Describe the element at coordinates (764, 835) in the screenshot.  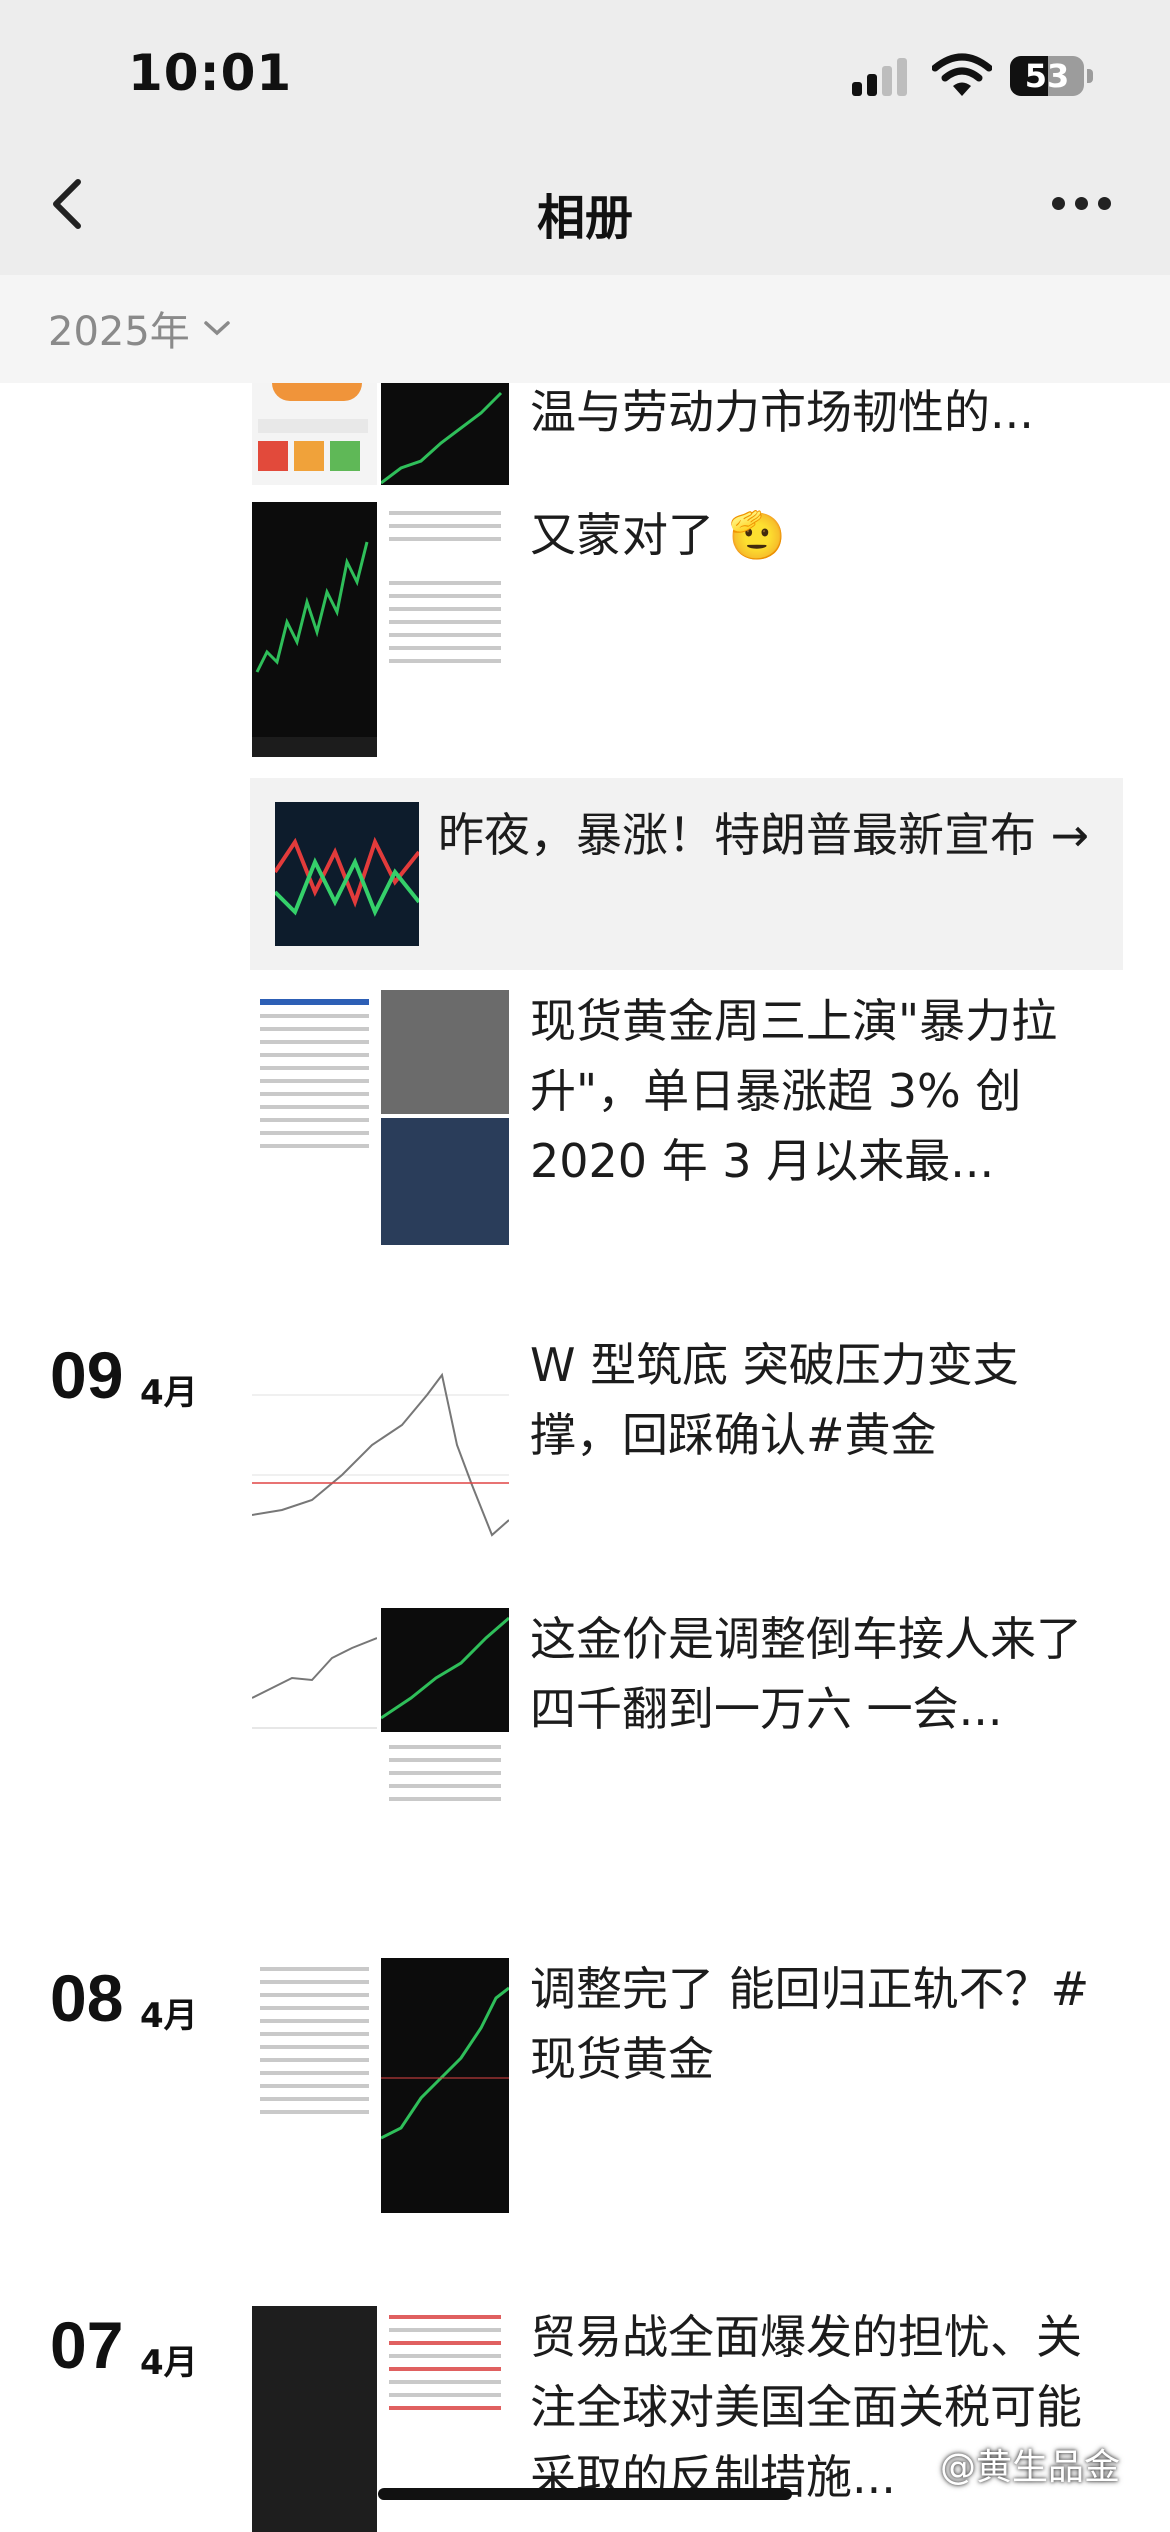
I see `link-title: 昨夜，暴涨！特朗普最新宣布 →` at that location.